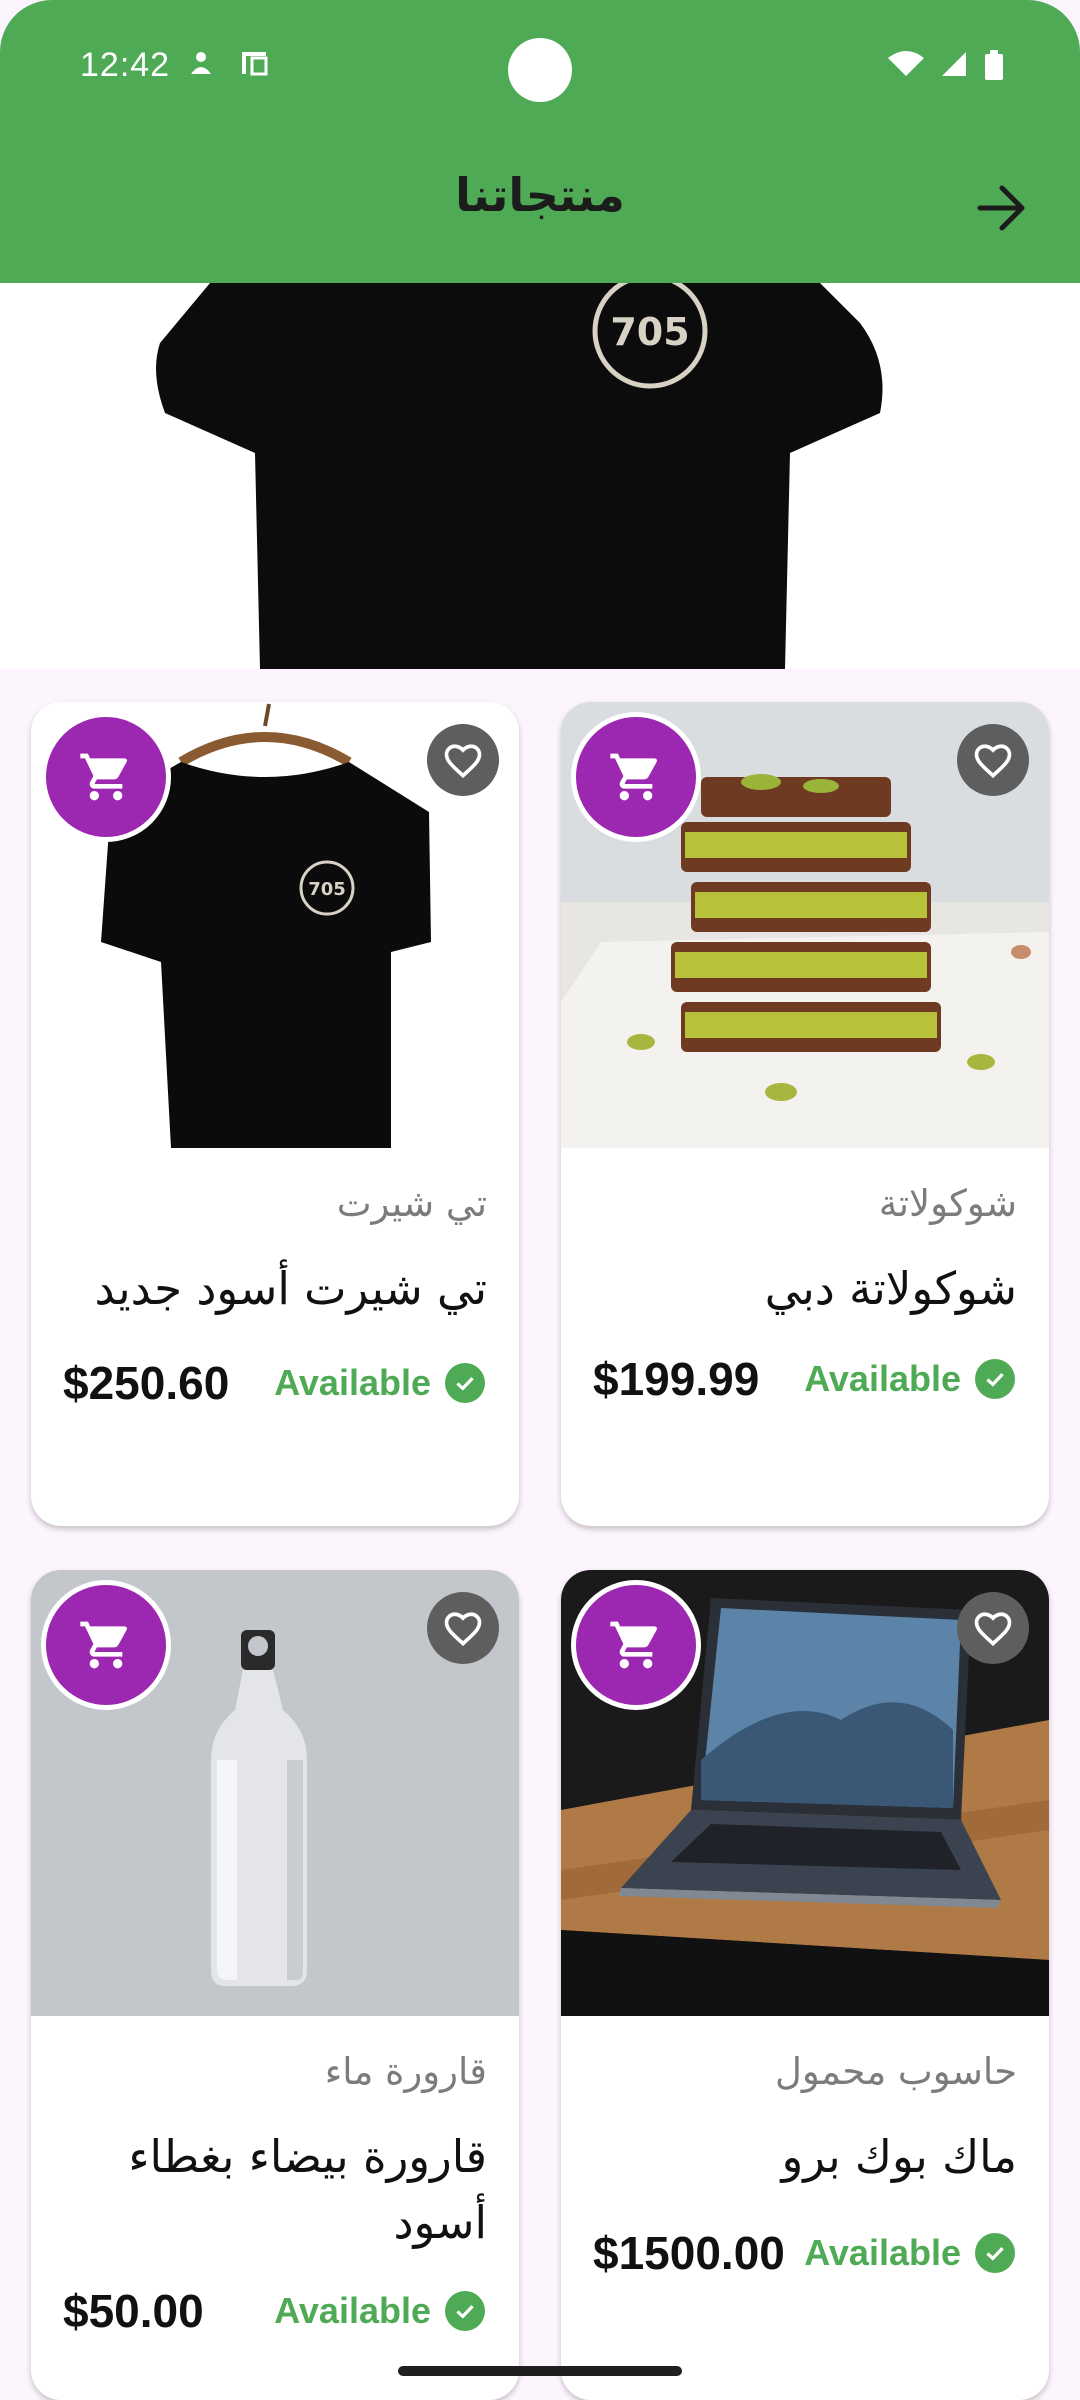 This screenshot has height=2400, width=1080. I want to click on product-price: $199.99, so click(676, 1379).